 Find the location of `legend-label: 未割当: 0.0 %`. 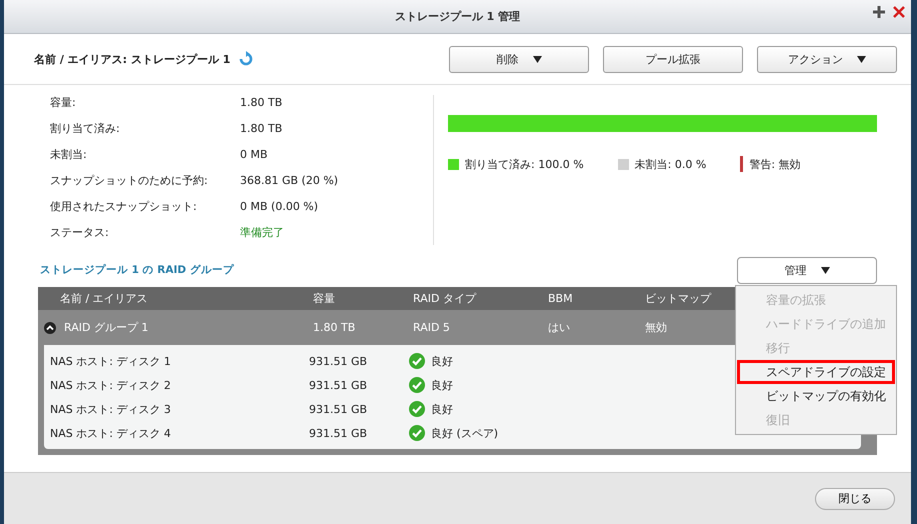

legend-label: 未割当: 0.0 % is located at coordinates (670, 164).